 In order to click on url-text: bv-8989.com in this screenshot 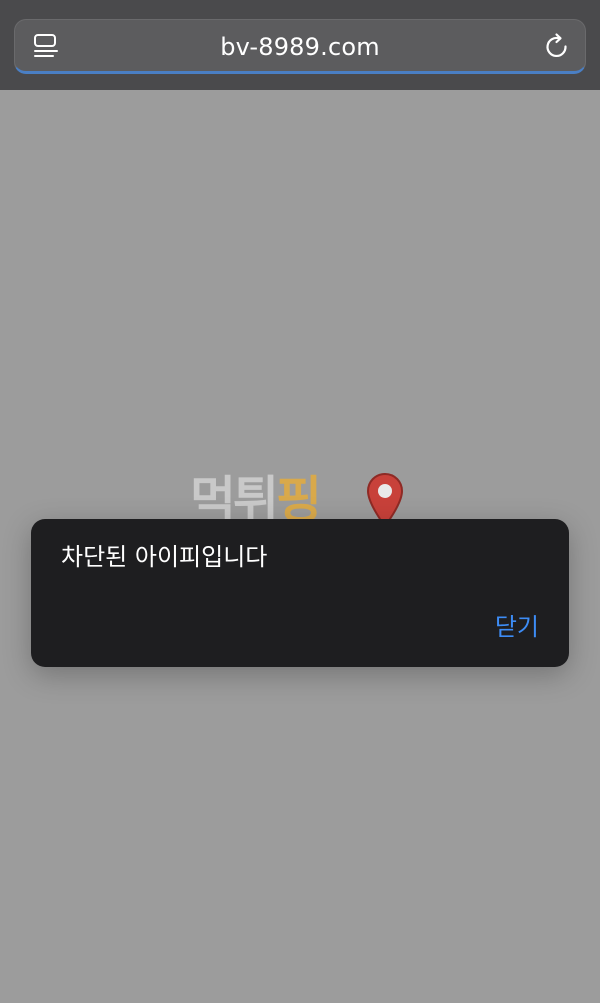, I will do `click(300, 47)`.